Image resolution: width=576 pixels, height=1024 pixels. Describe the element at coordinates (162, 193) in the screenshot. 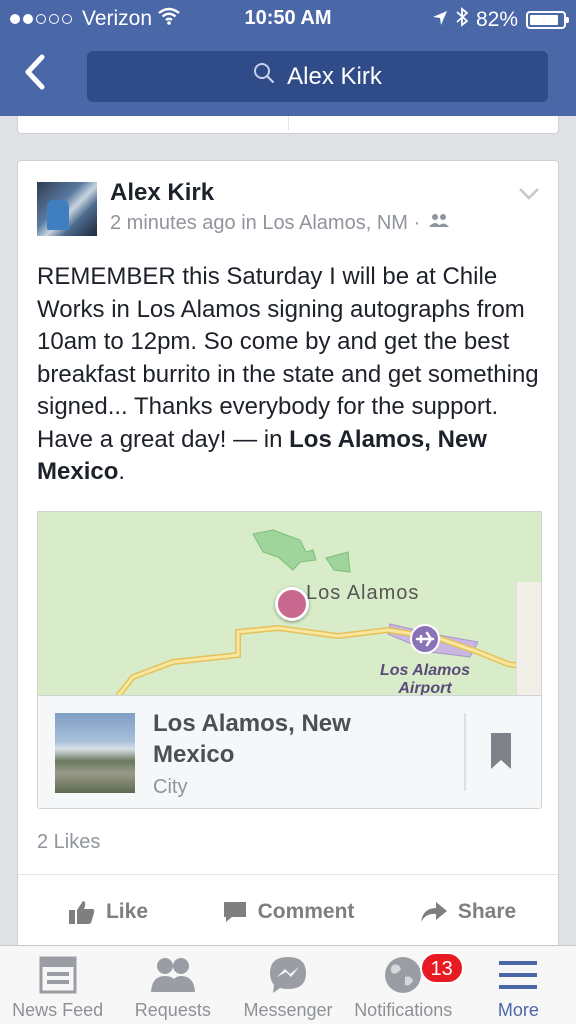

I see `author-name: Alex Kirk` at that location.